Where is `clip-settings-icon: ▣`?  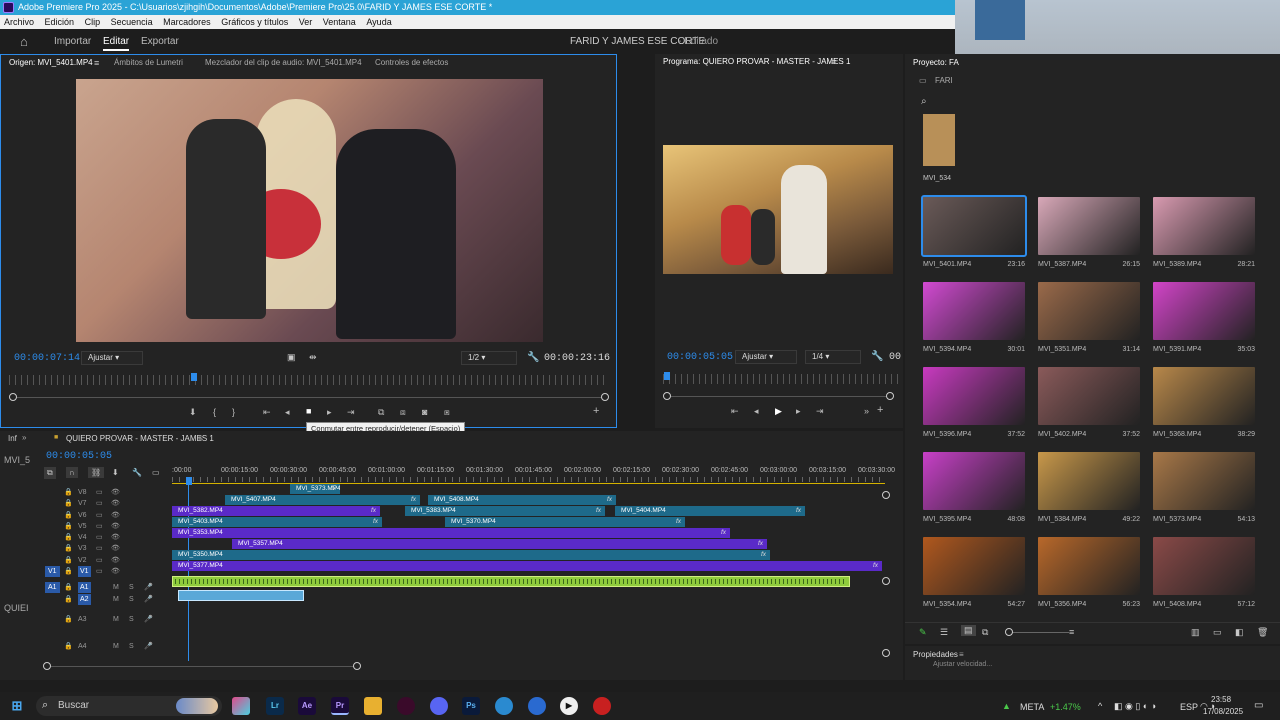
clip-settings-icon: ▣ is located at coordinates (291, 357).